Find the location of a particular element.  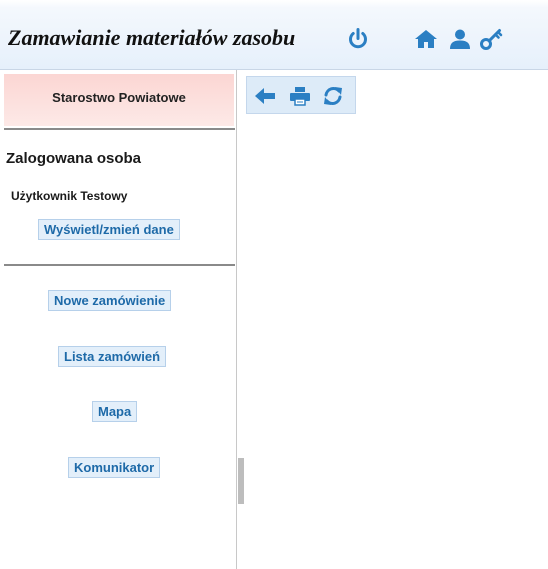

top-bar: Zamawianie materiałów zasobu is located at coordinates (274, 35).